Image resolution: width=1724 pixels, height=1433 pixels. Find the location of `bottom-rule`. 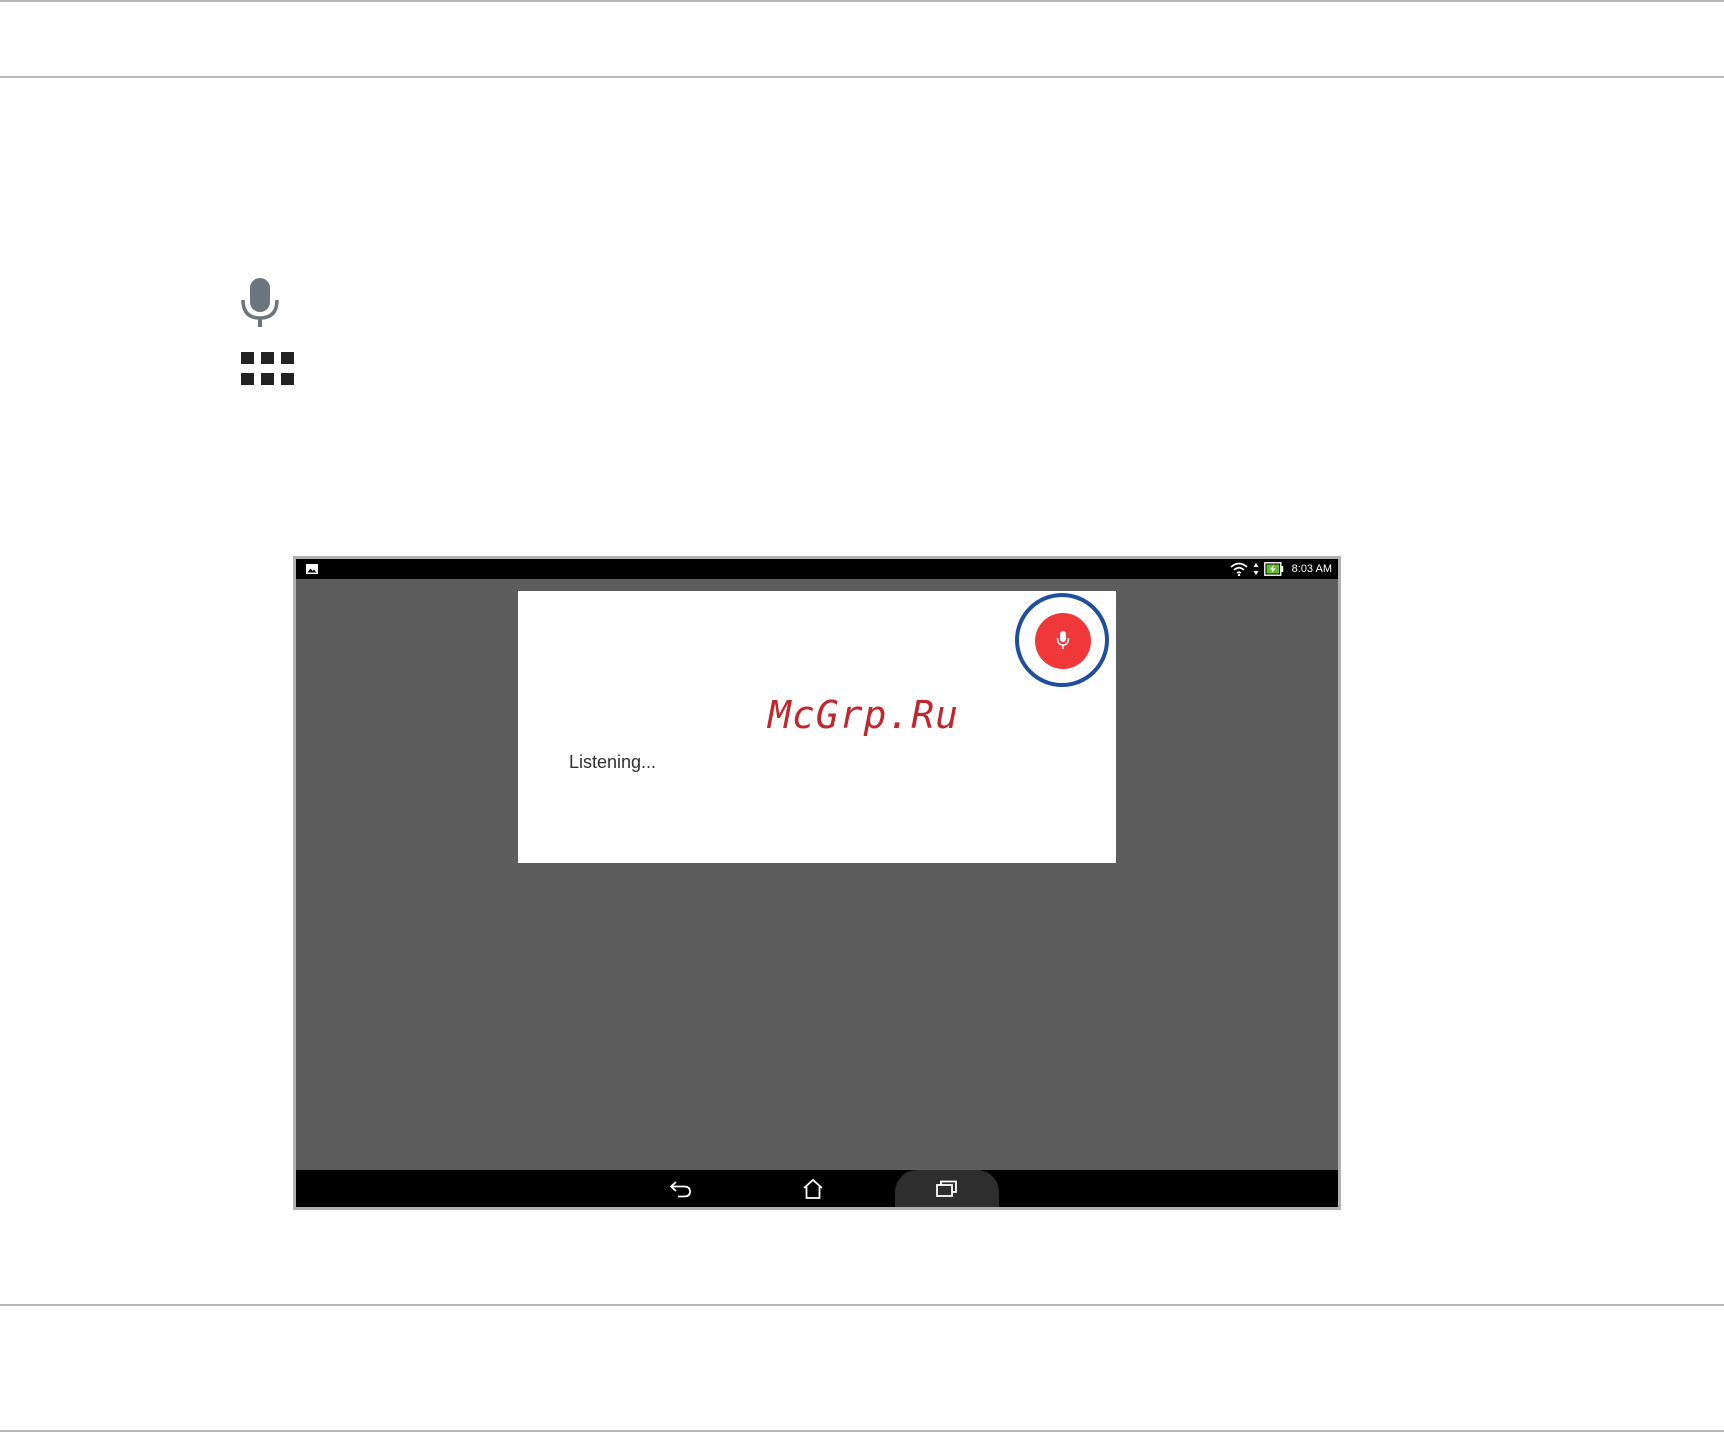

bottom-rule is located at coordinates (862, 1431).